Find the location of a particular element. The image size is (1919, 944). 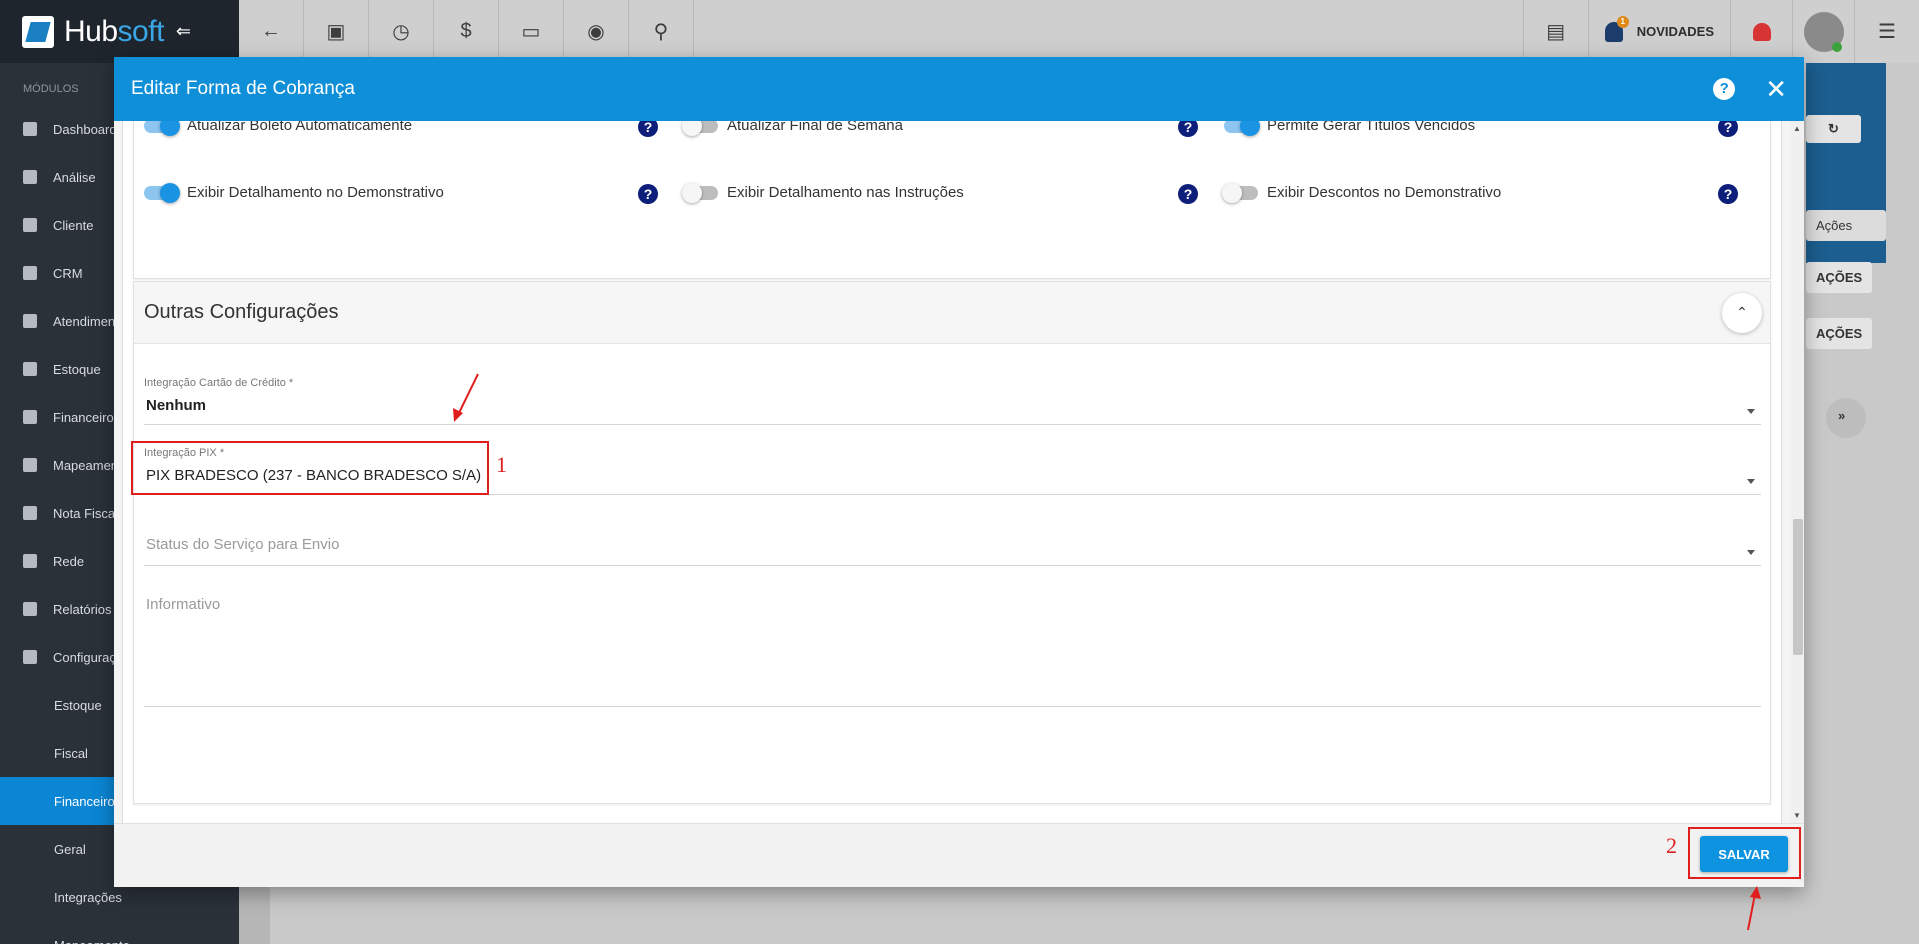

annotation-arrow-1-line is located at coordinates (468, 394).